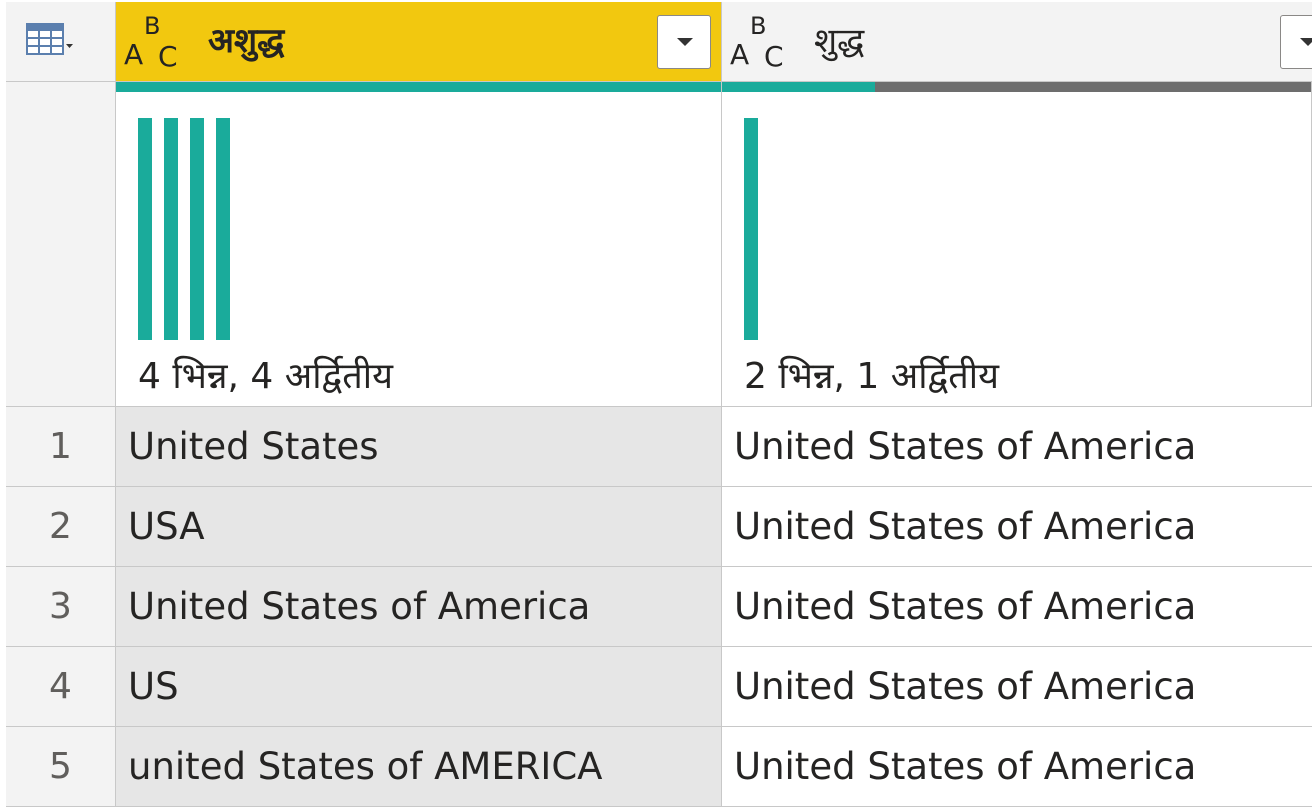 The image size is (1312, 811). Describe the element at coordinates (419, 687) in the screenshot. I see `table-cell: US` at that location.